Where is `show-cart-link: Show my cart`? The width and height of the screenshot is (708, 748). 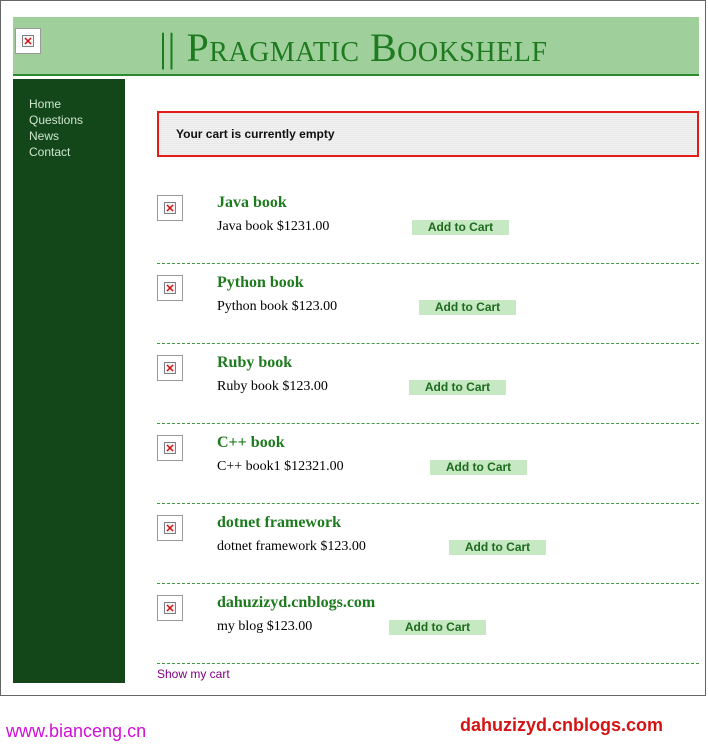
show-cart-link: Show my cart is located at coordinates (193, 674).